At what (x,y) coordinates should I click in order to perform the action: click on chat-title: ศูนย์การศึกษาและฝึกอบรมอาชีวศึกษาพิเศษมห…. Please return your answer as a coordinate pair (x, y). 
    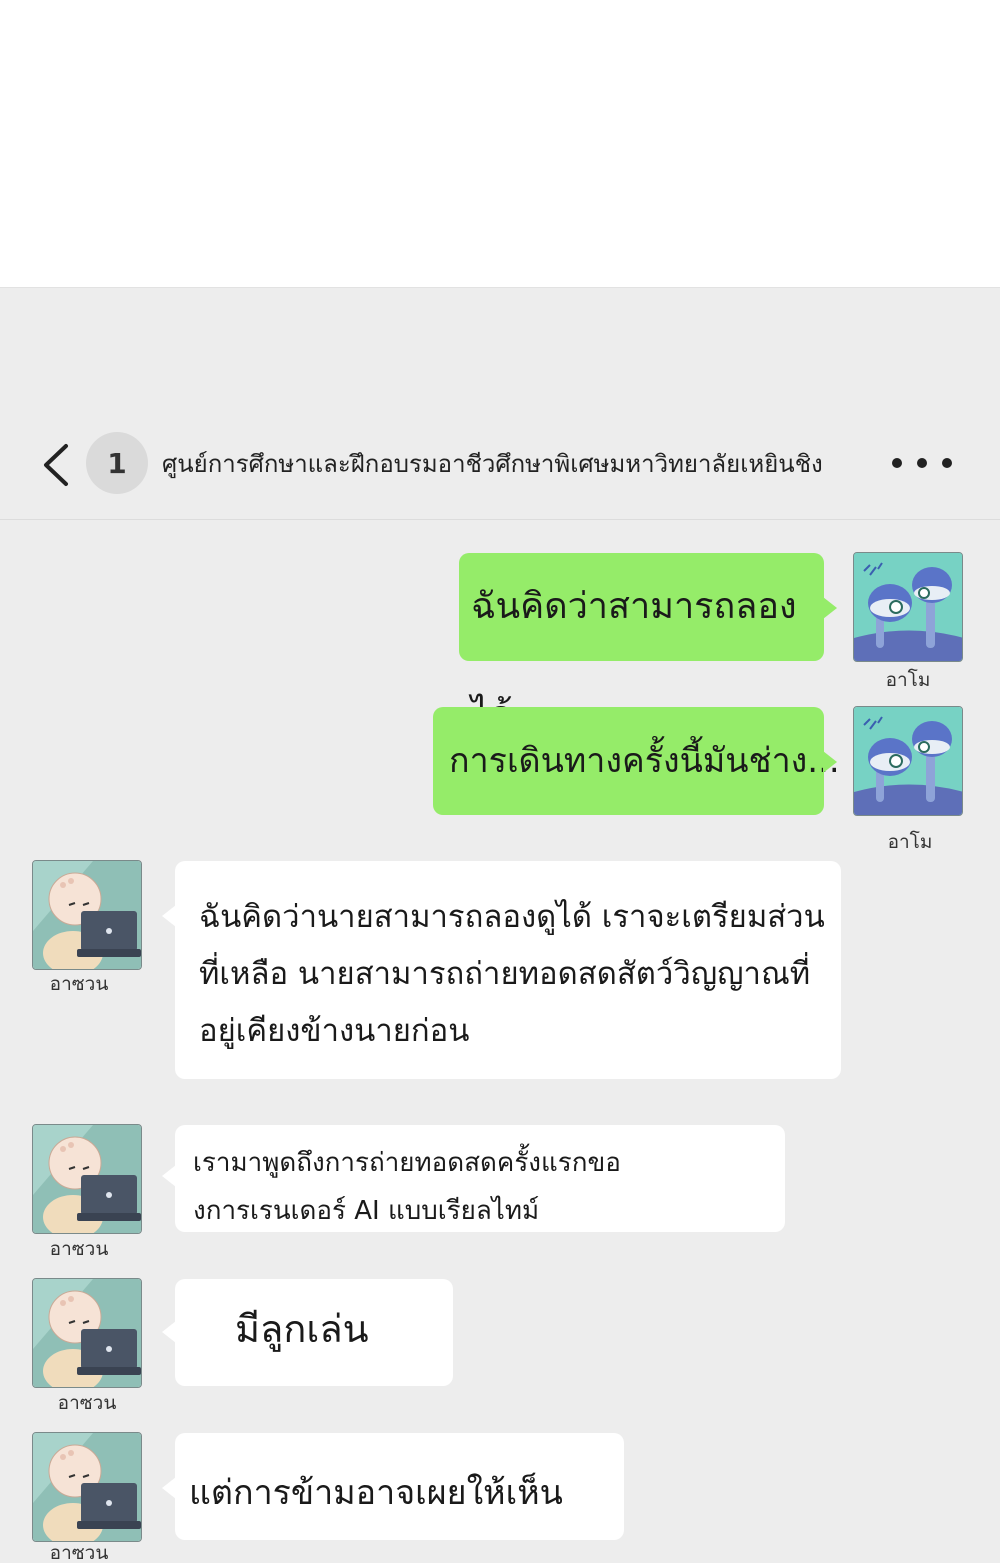
    Looking at the image, I should click on (492, 464).